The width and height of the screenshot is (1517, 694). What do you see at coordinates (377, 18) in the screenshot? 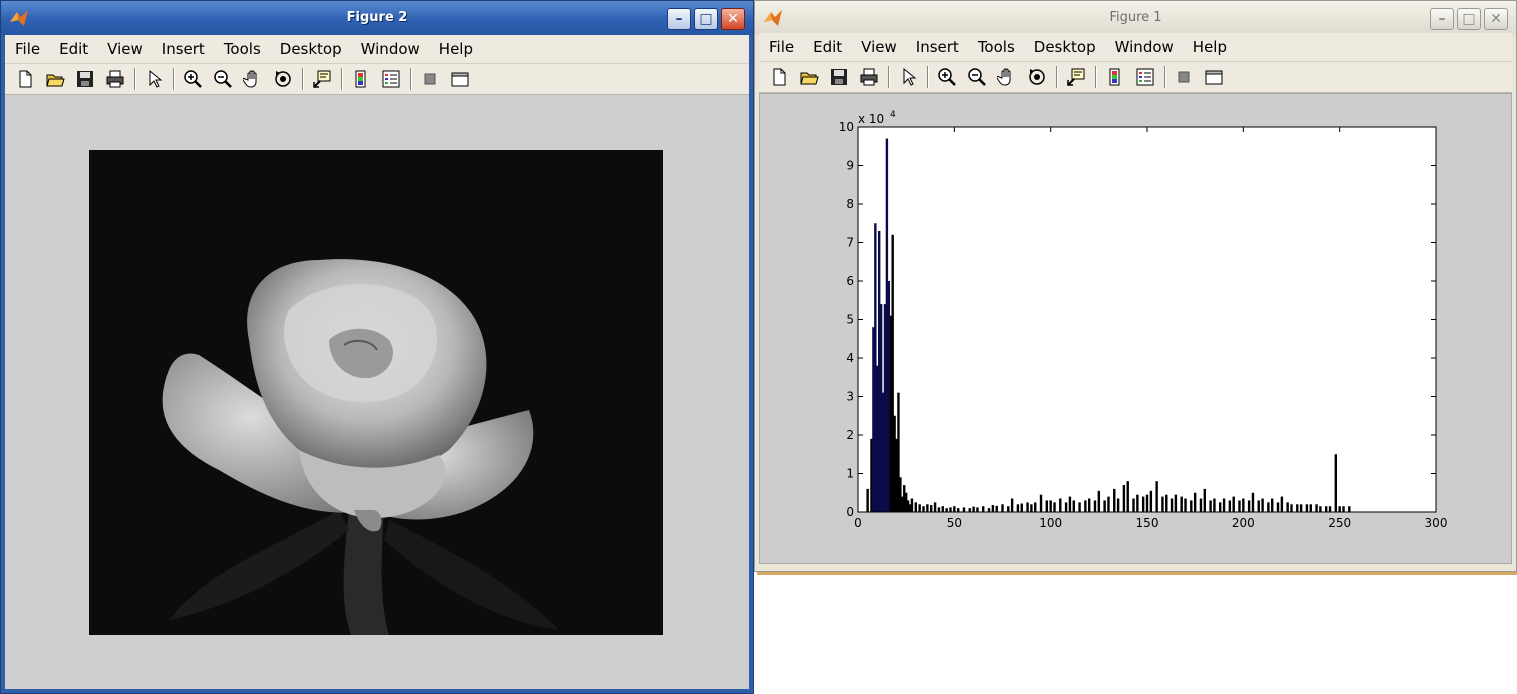
I see `figure2-titlebar: Figure 2 – □ ✕` at bounding box center [377, 18].